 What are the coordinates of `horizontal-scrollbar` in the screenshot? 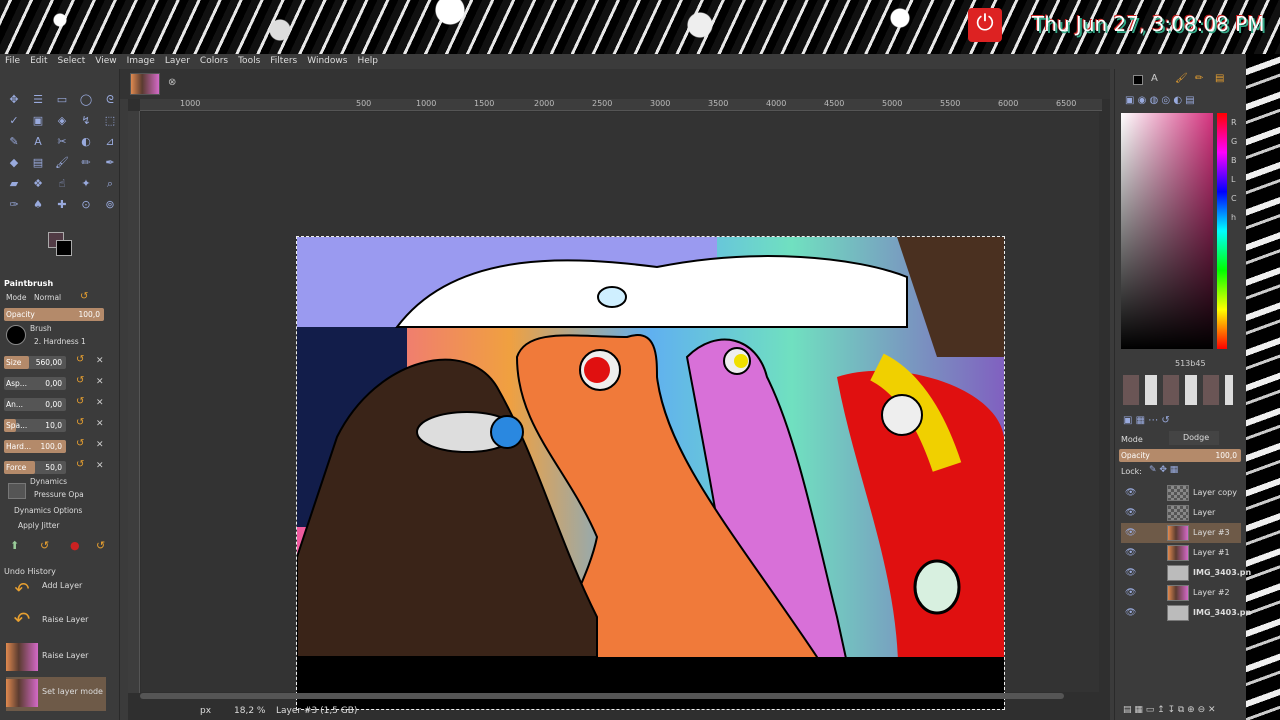 It's located at (602, 696).